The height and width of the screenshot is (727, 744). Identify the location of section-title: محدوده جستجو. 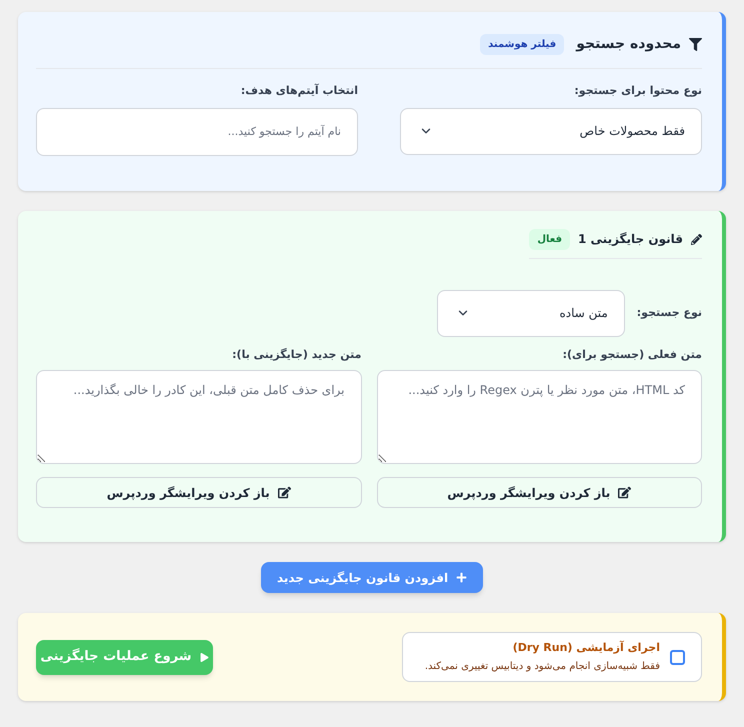
(628, 44).